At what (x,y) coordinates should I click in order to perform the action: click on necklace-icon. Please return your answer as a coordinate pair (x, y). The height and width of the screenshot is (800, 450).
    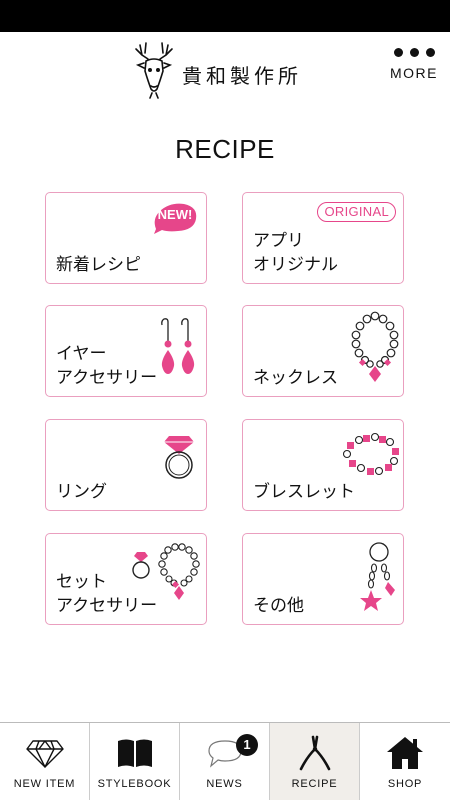
    Looking at the image, I should click on (375, 346).